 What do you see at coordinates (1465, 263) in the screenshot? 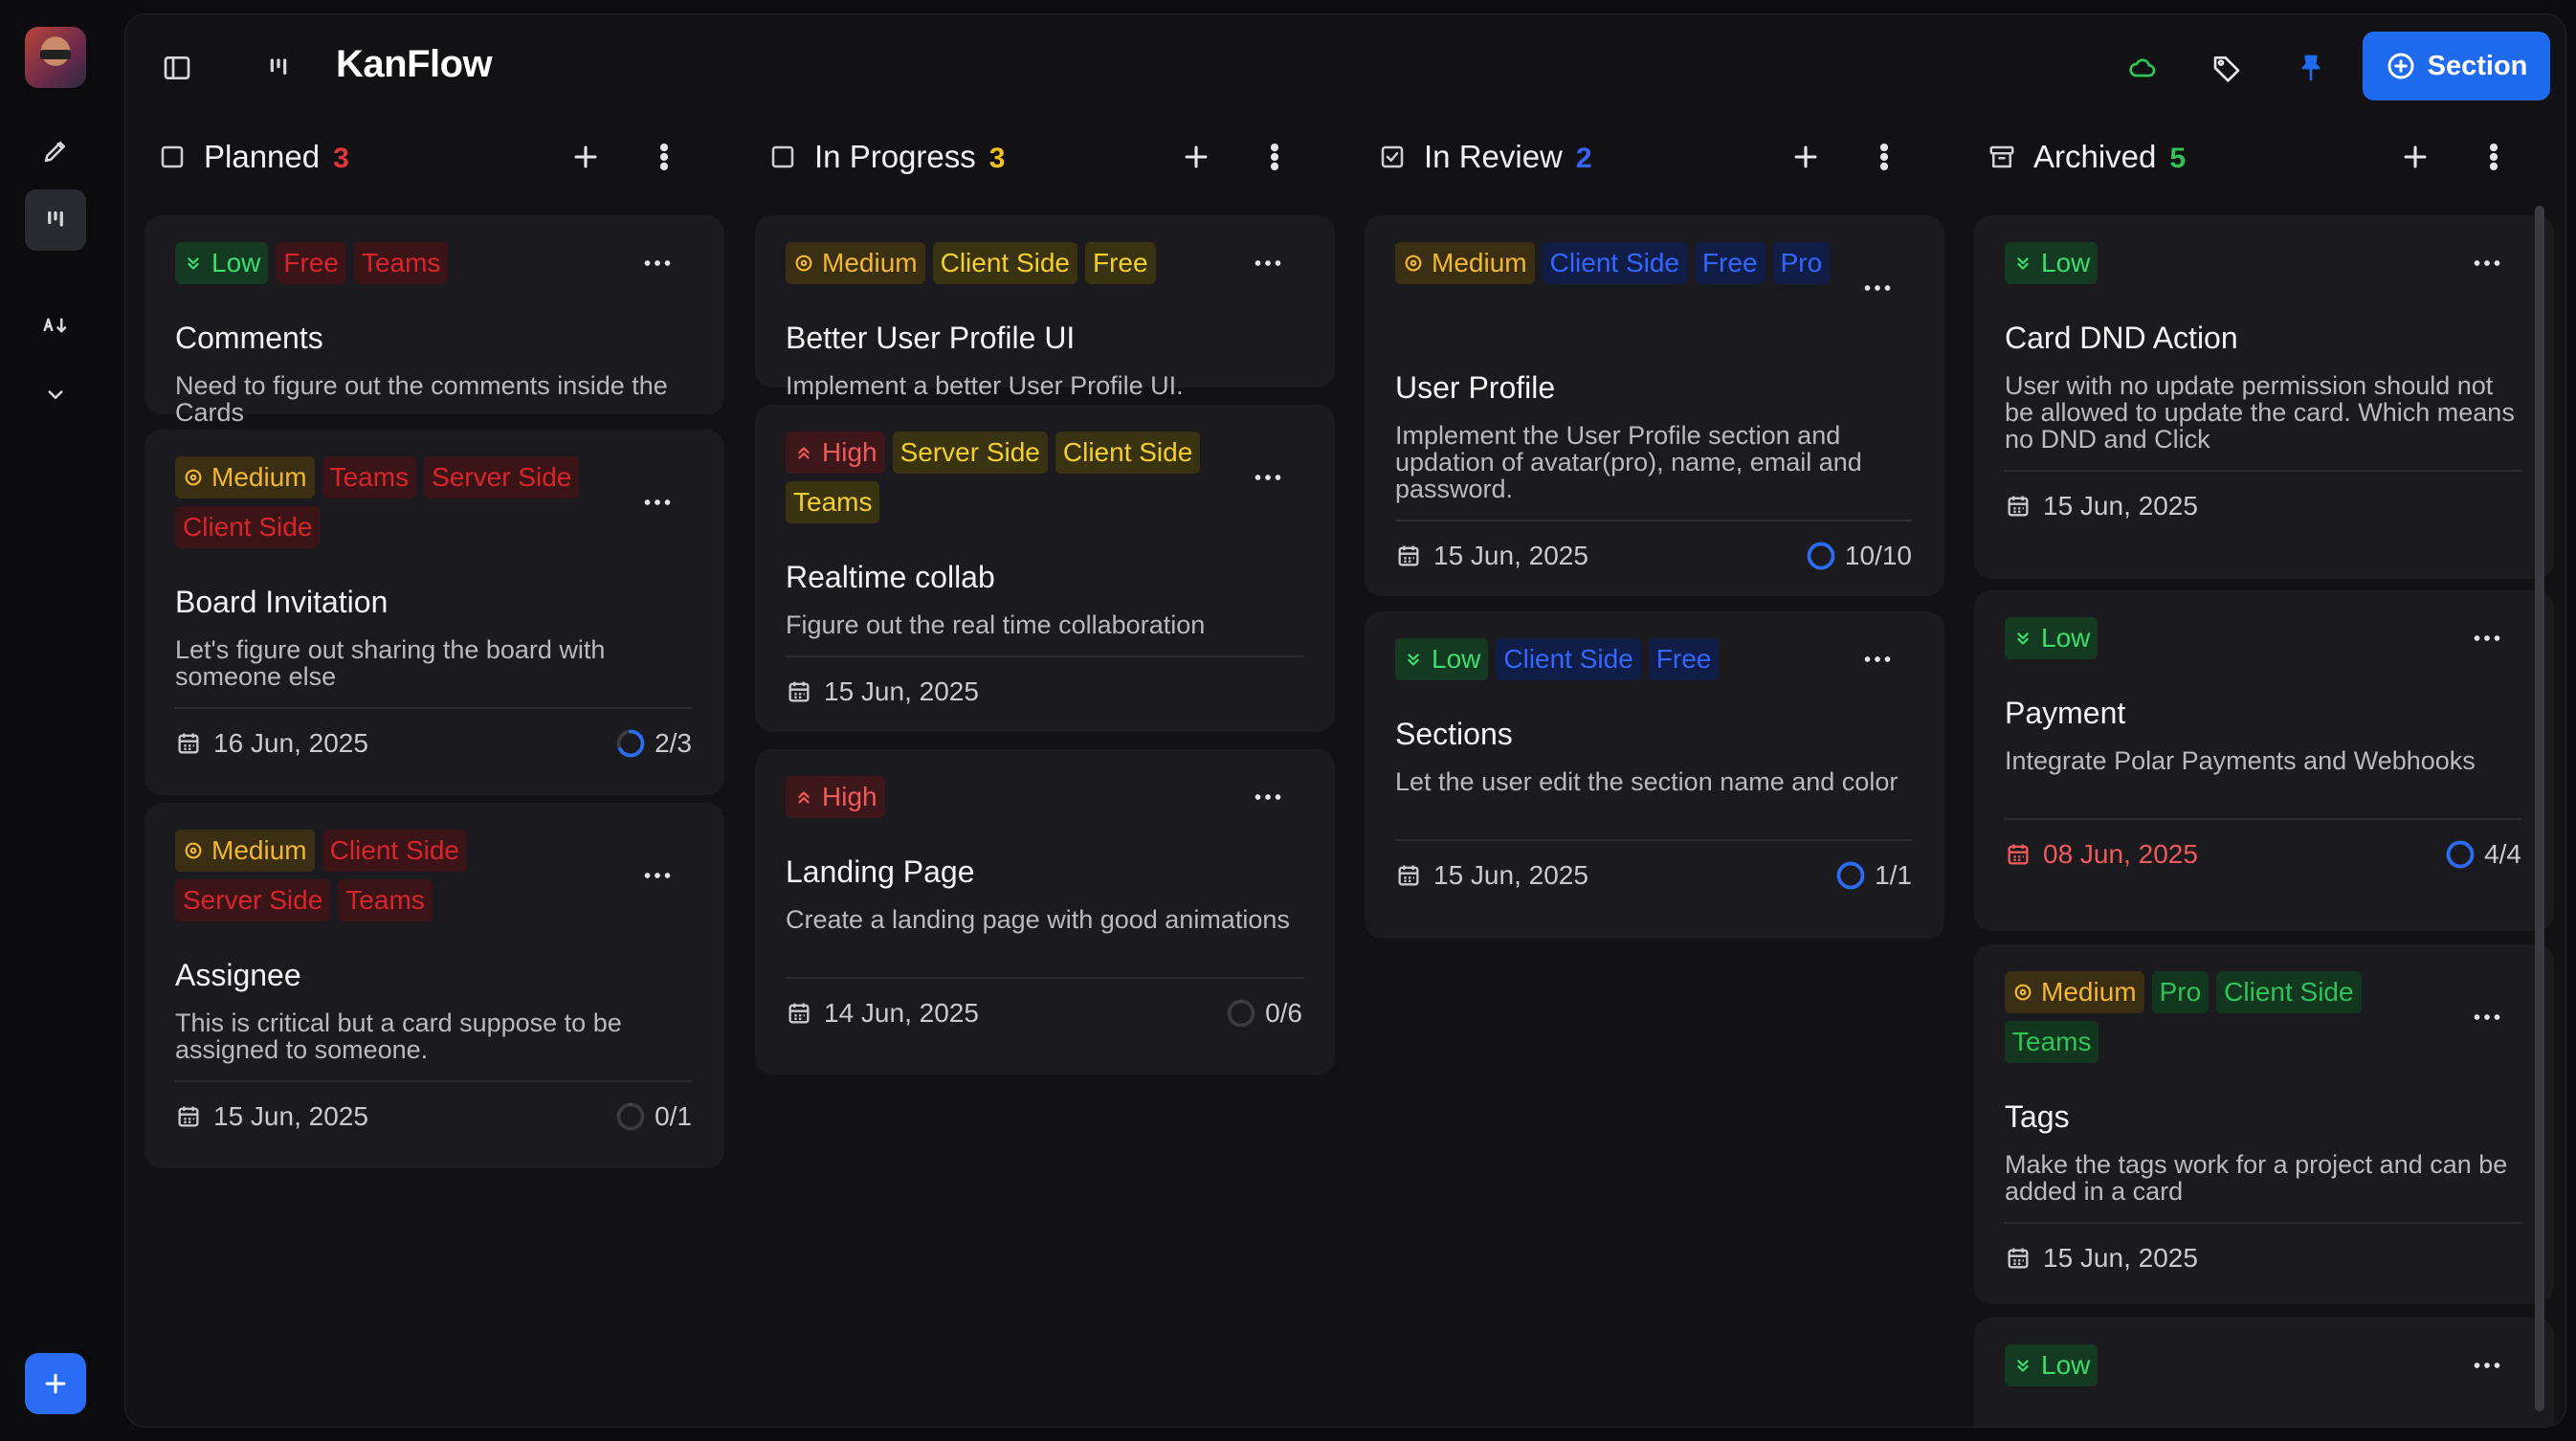
I see `tag: Medium` at bounding box center [1465, 263].